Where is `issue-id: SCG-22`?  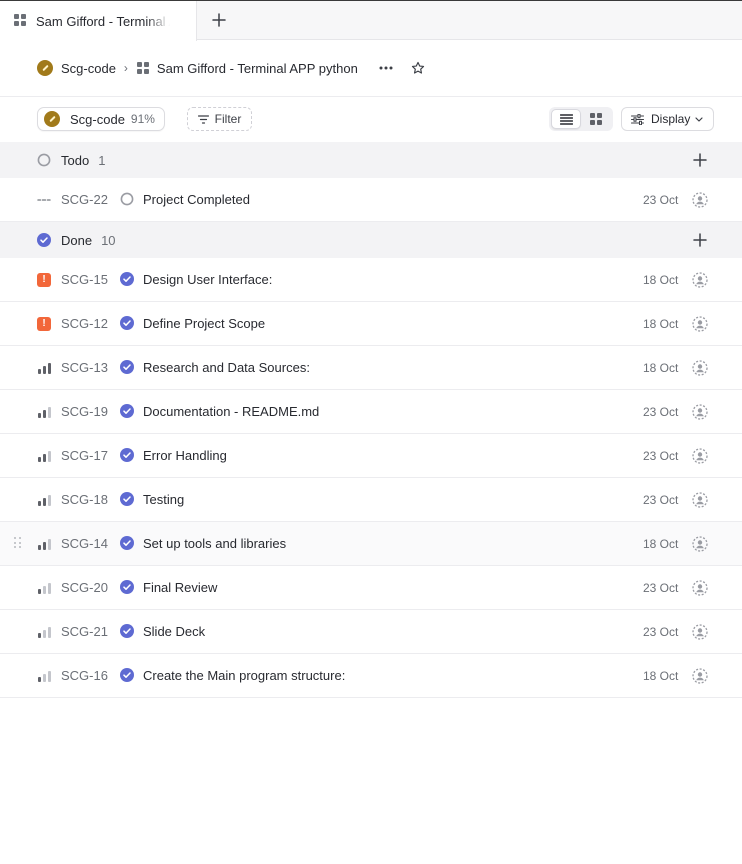
issue-id: SCG-22 is located at coordinates (84, 199).